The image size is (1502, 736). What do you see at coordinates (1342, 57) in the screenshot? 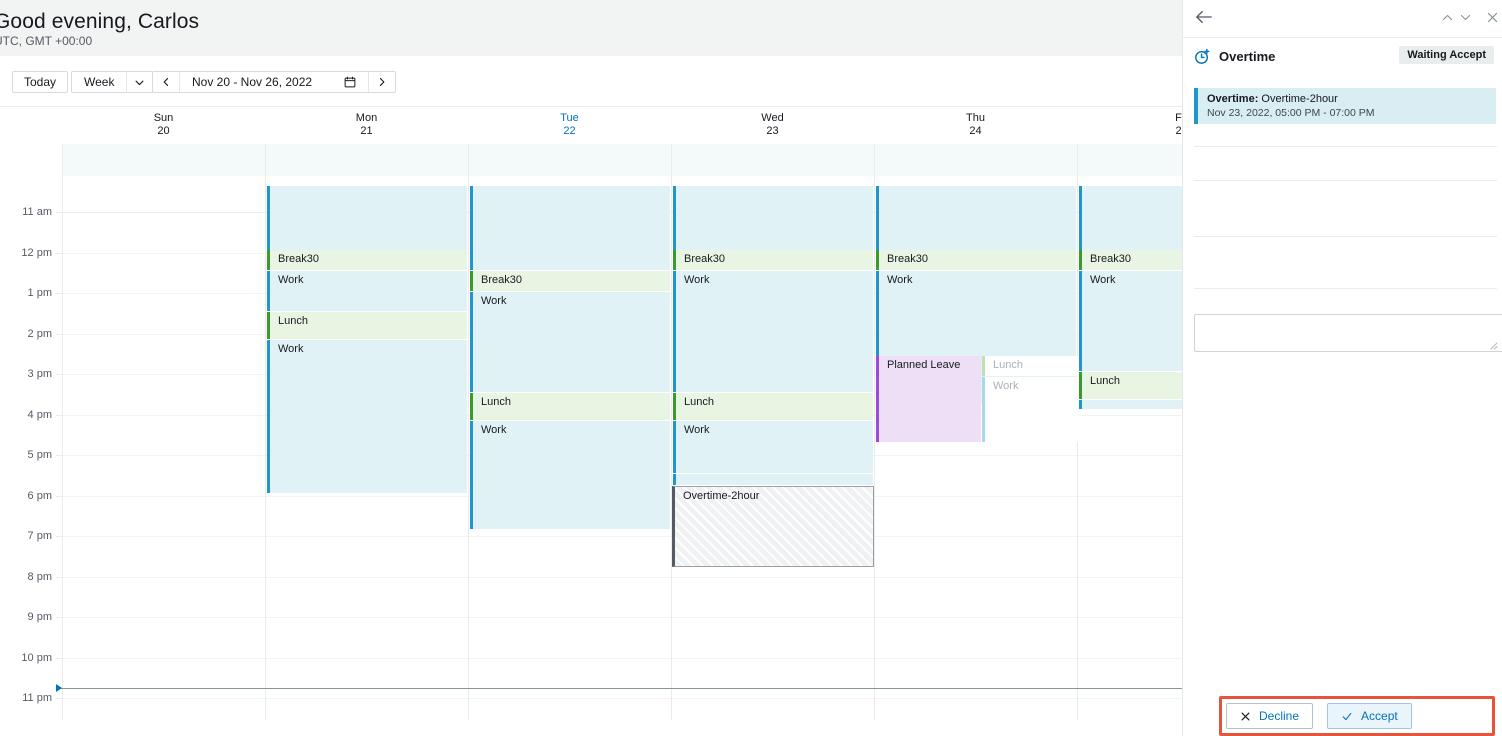
I see `panel-title-row: Overtime Waiting Accept` at bounding box center [1342, 57].